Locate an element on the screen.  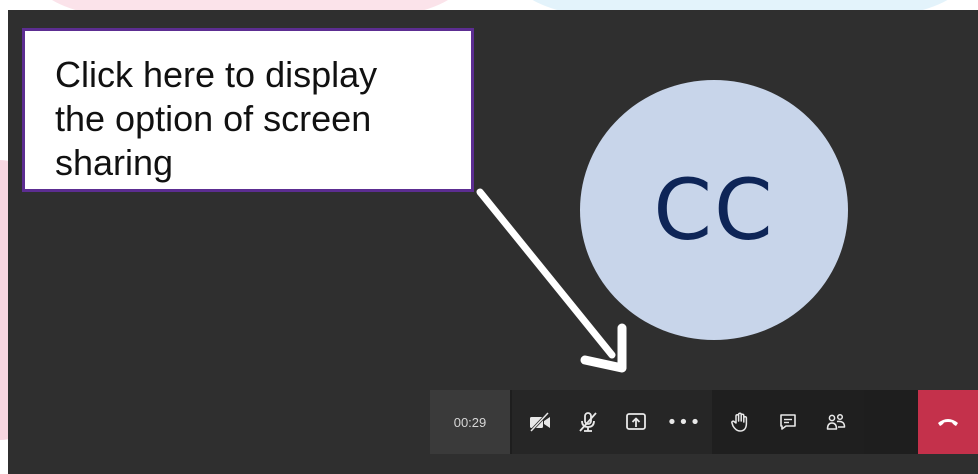
mic-off-icon is located at coordinates (588, 422).